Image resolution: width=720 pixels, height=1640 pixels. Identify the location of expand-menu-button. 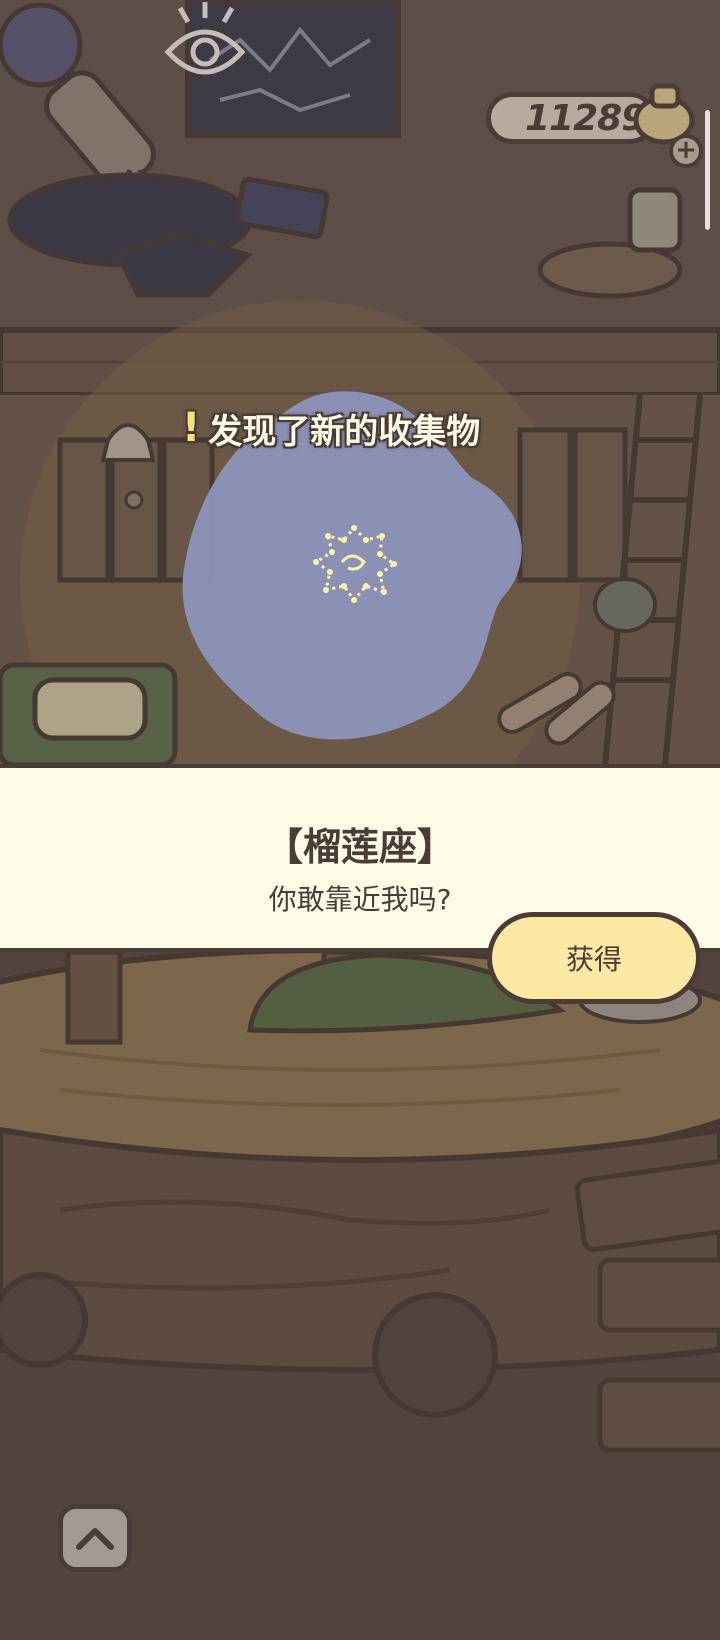
(95, 1538).